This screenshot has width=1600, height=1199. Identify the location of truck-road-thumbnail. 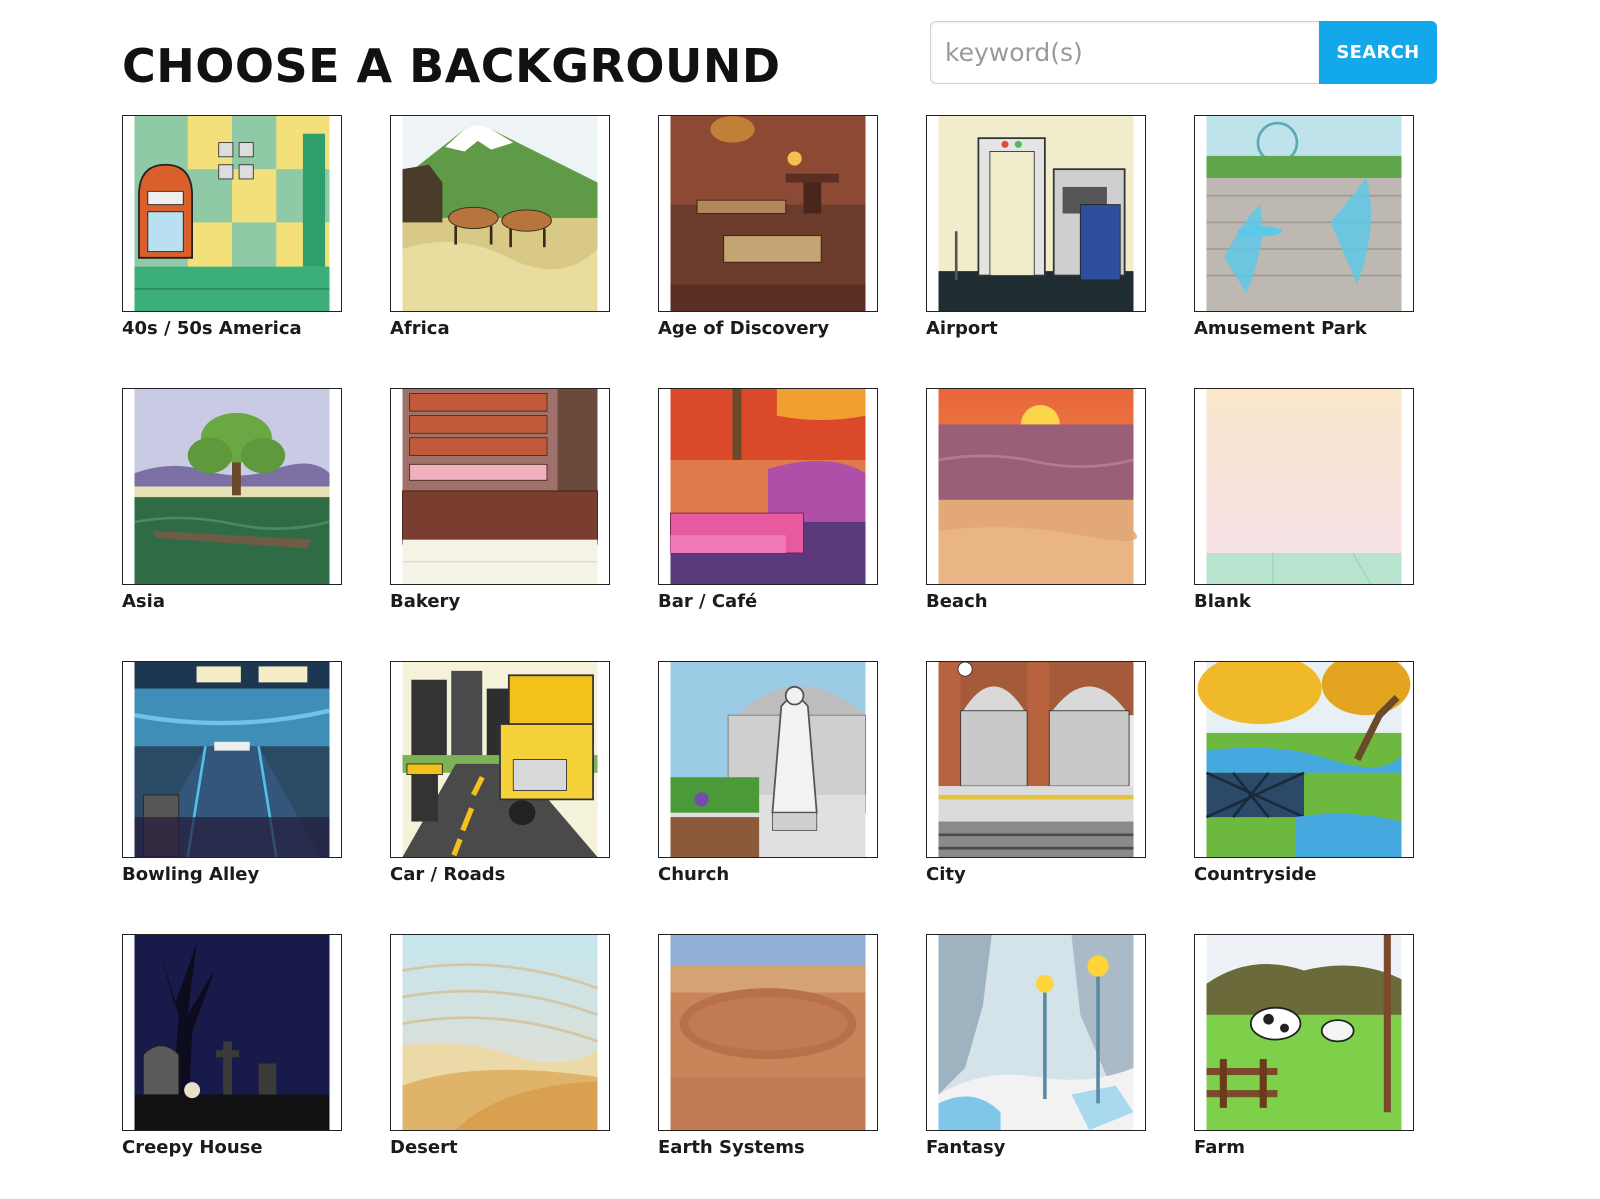
(500, 759).